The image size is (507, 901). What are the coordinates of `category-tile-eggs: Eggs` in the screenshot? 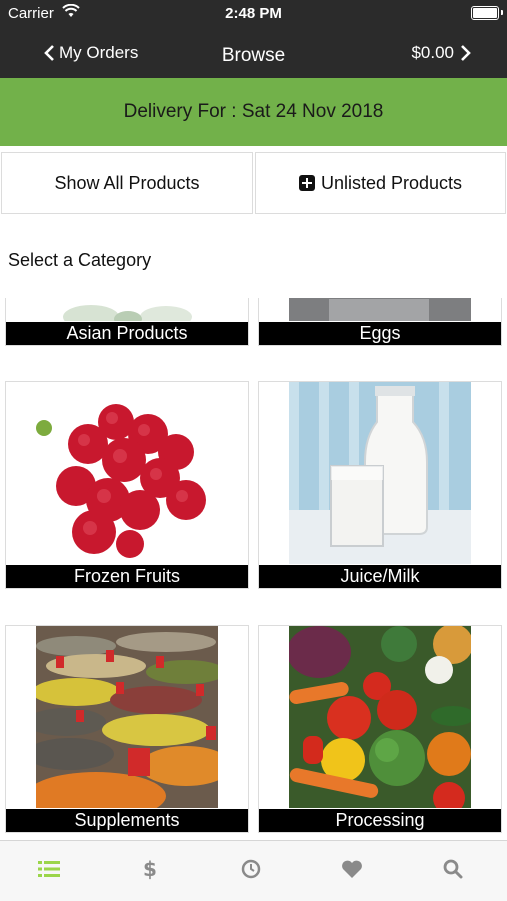 It's located at (380, 322).